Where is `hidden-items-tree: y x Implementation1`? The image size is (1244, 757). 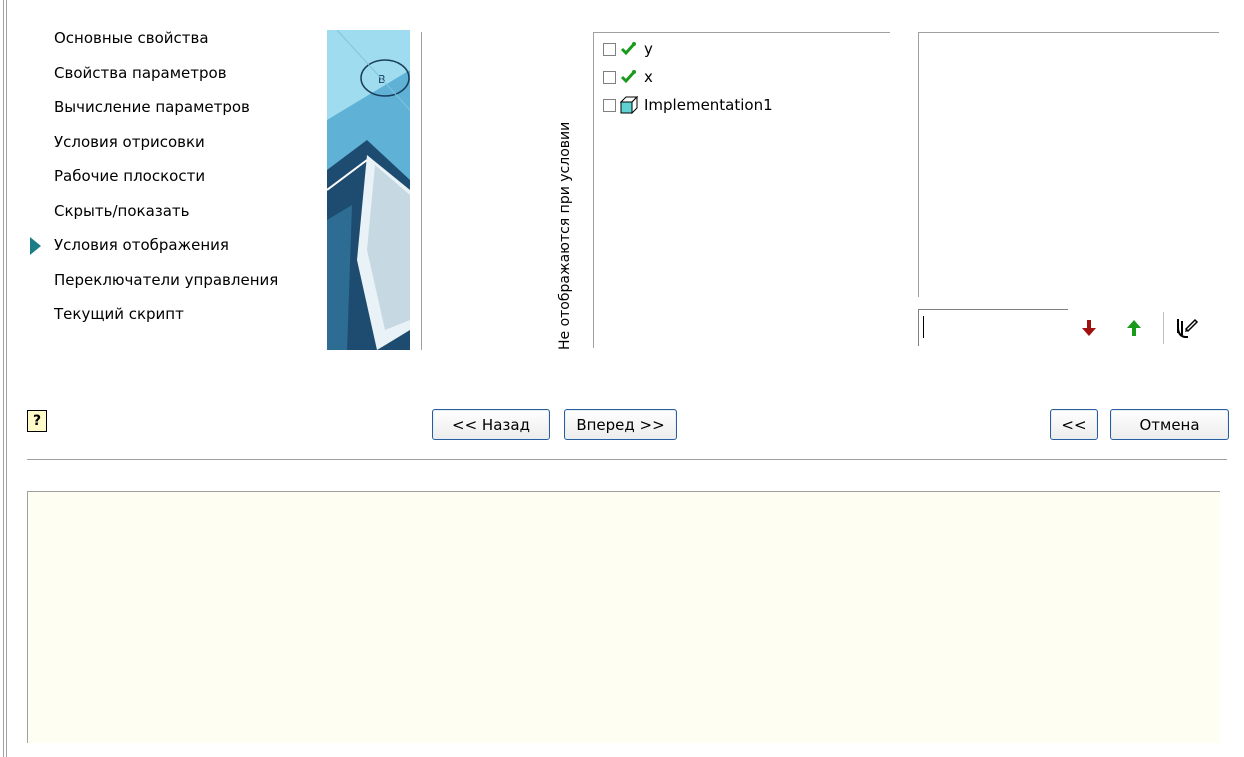 hidden-items-tree: y x Implementation1 is located at coordinates (741, 190).